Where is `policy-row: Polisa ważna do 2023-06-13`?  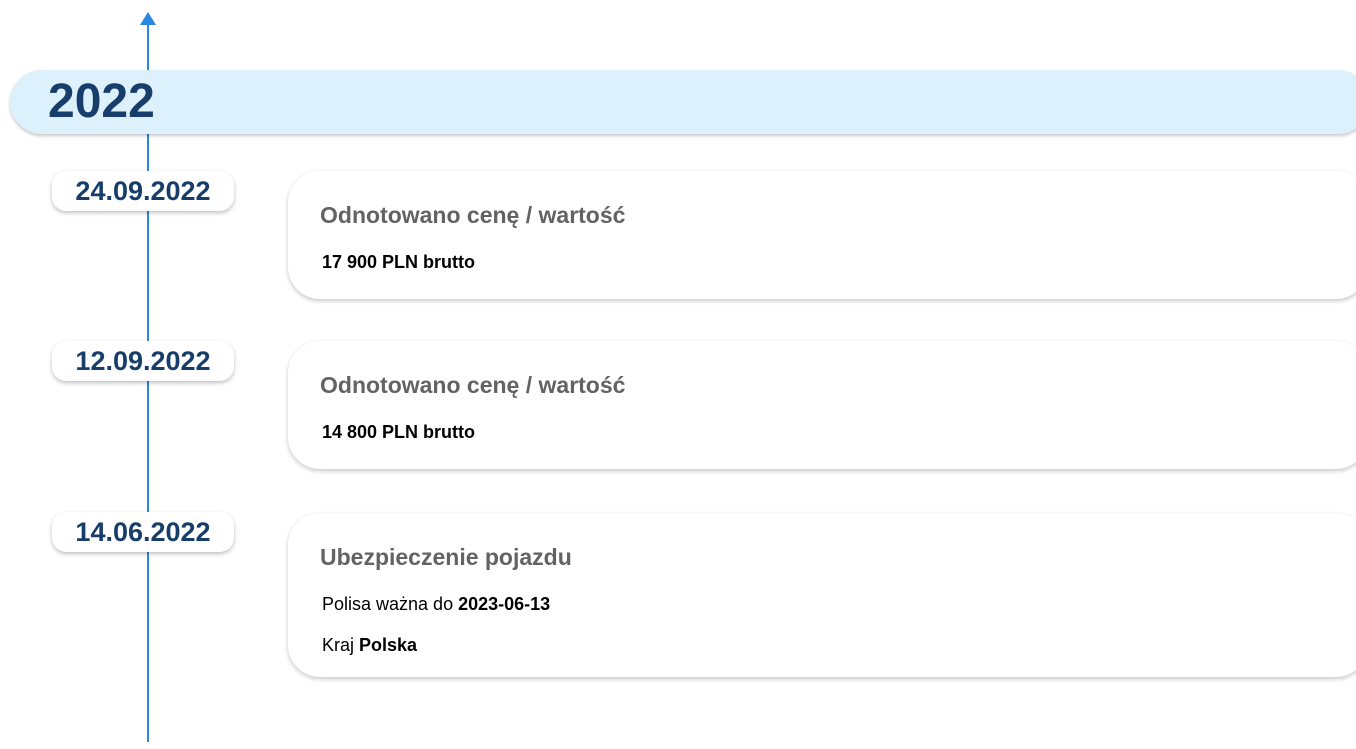 policy-row: Polisa ważna do 2023-06-13 is located at coordinates (436, 604).